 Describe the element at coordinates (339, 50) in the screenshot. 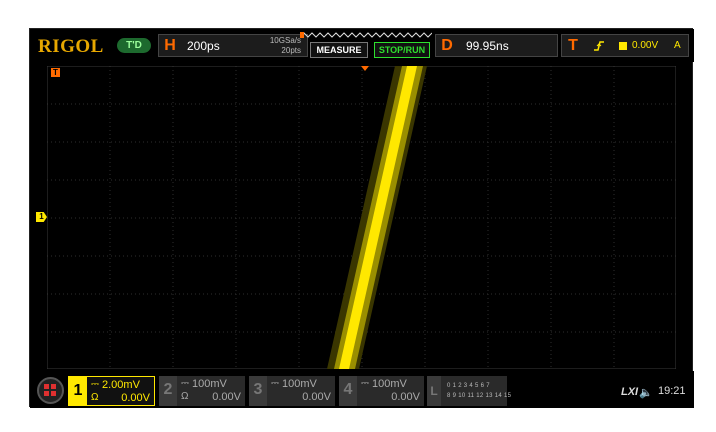

I see `measure-button: MEASURE` at that location.